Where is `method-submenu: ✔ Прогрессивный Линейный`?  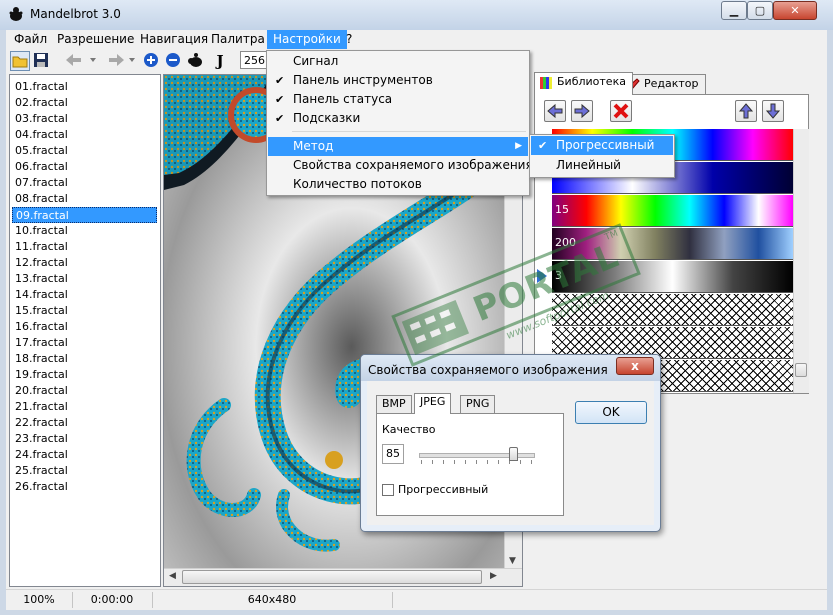 method-submenu: ✔ Прогрессивный Линейный is located at coordinates (602, 156).